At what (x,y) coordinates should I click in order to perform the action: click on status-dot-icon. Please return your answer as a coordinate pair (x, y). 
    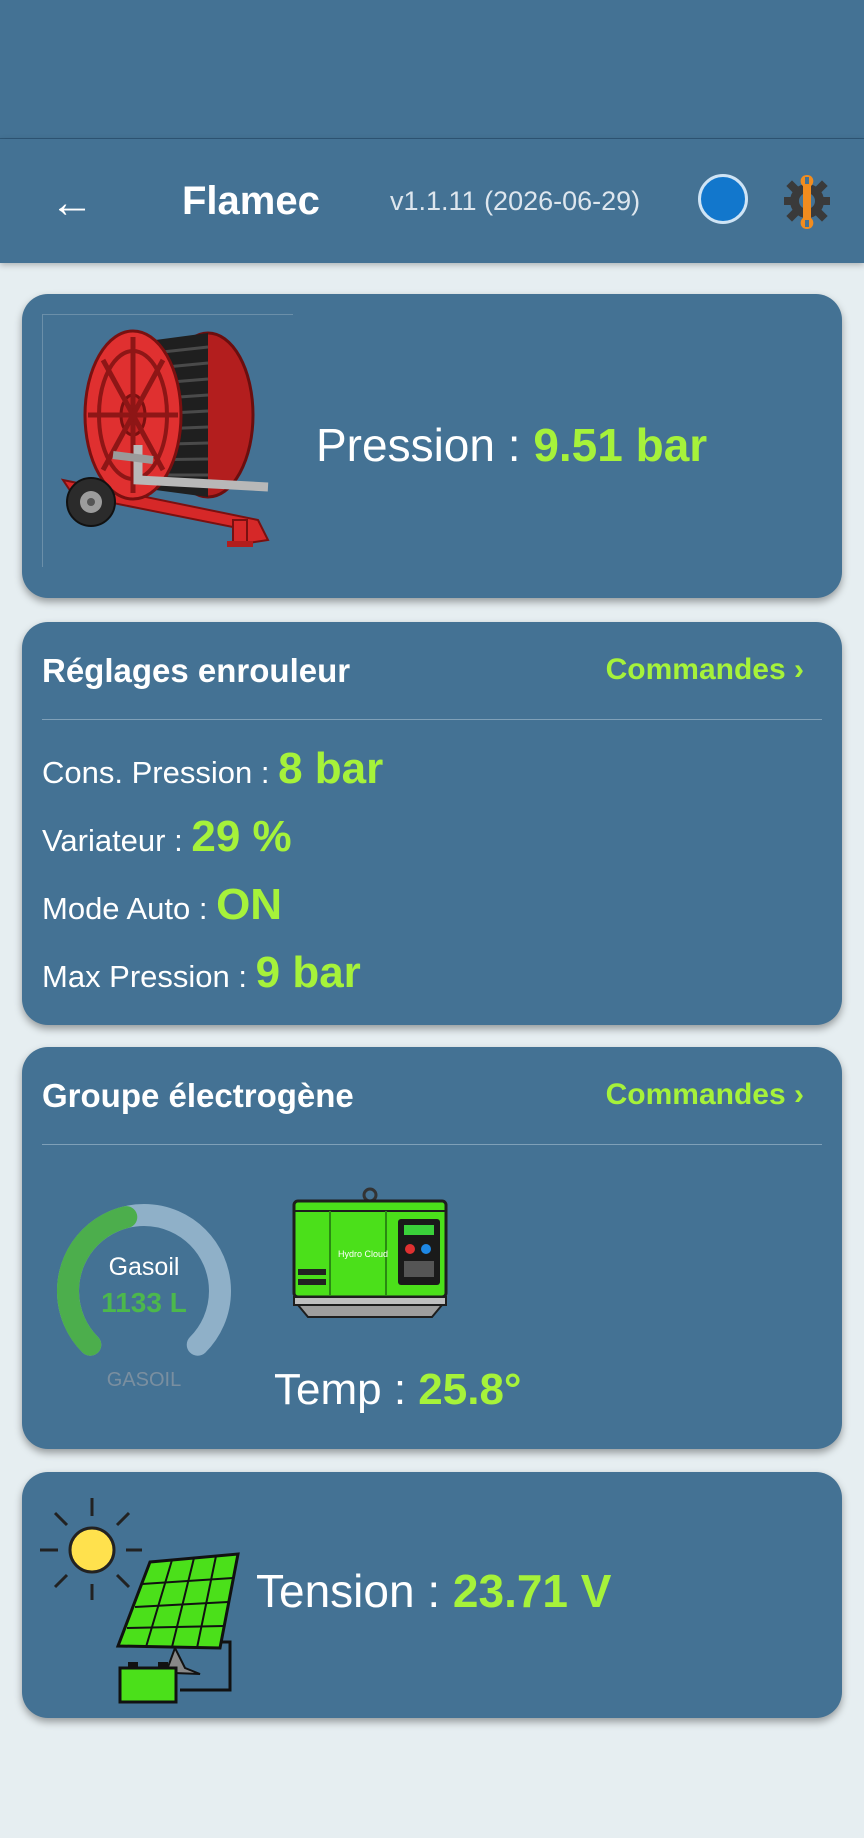
    Looking at the image, I should click on (723, 199).